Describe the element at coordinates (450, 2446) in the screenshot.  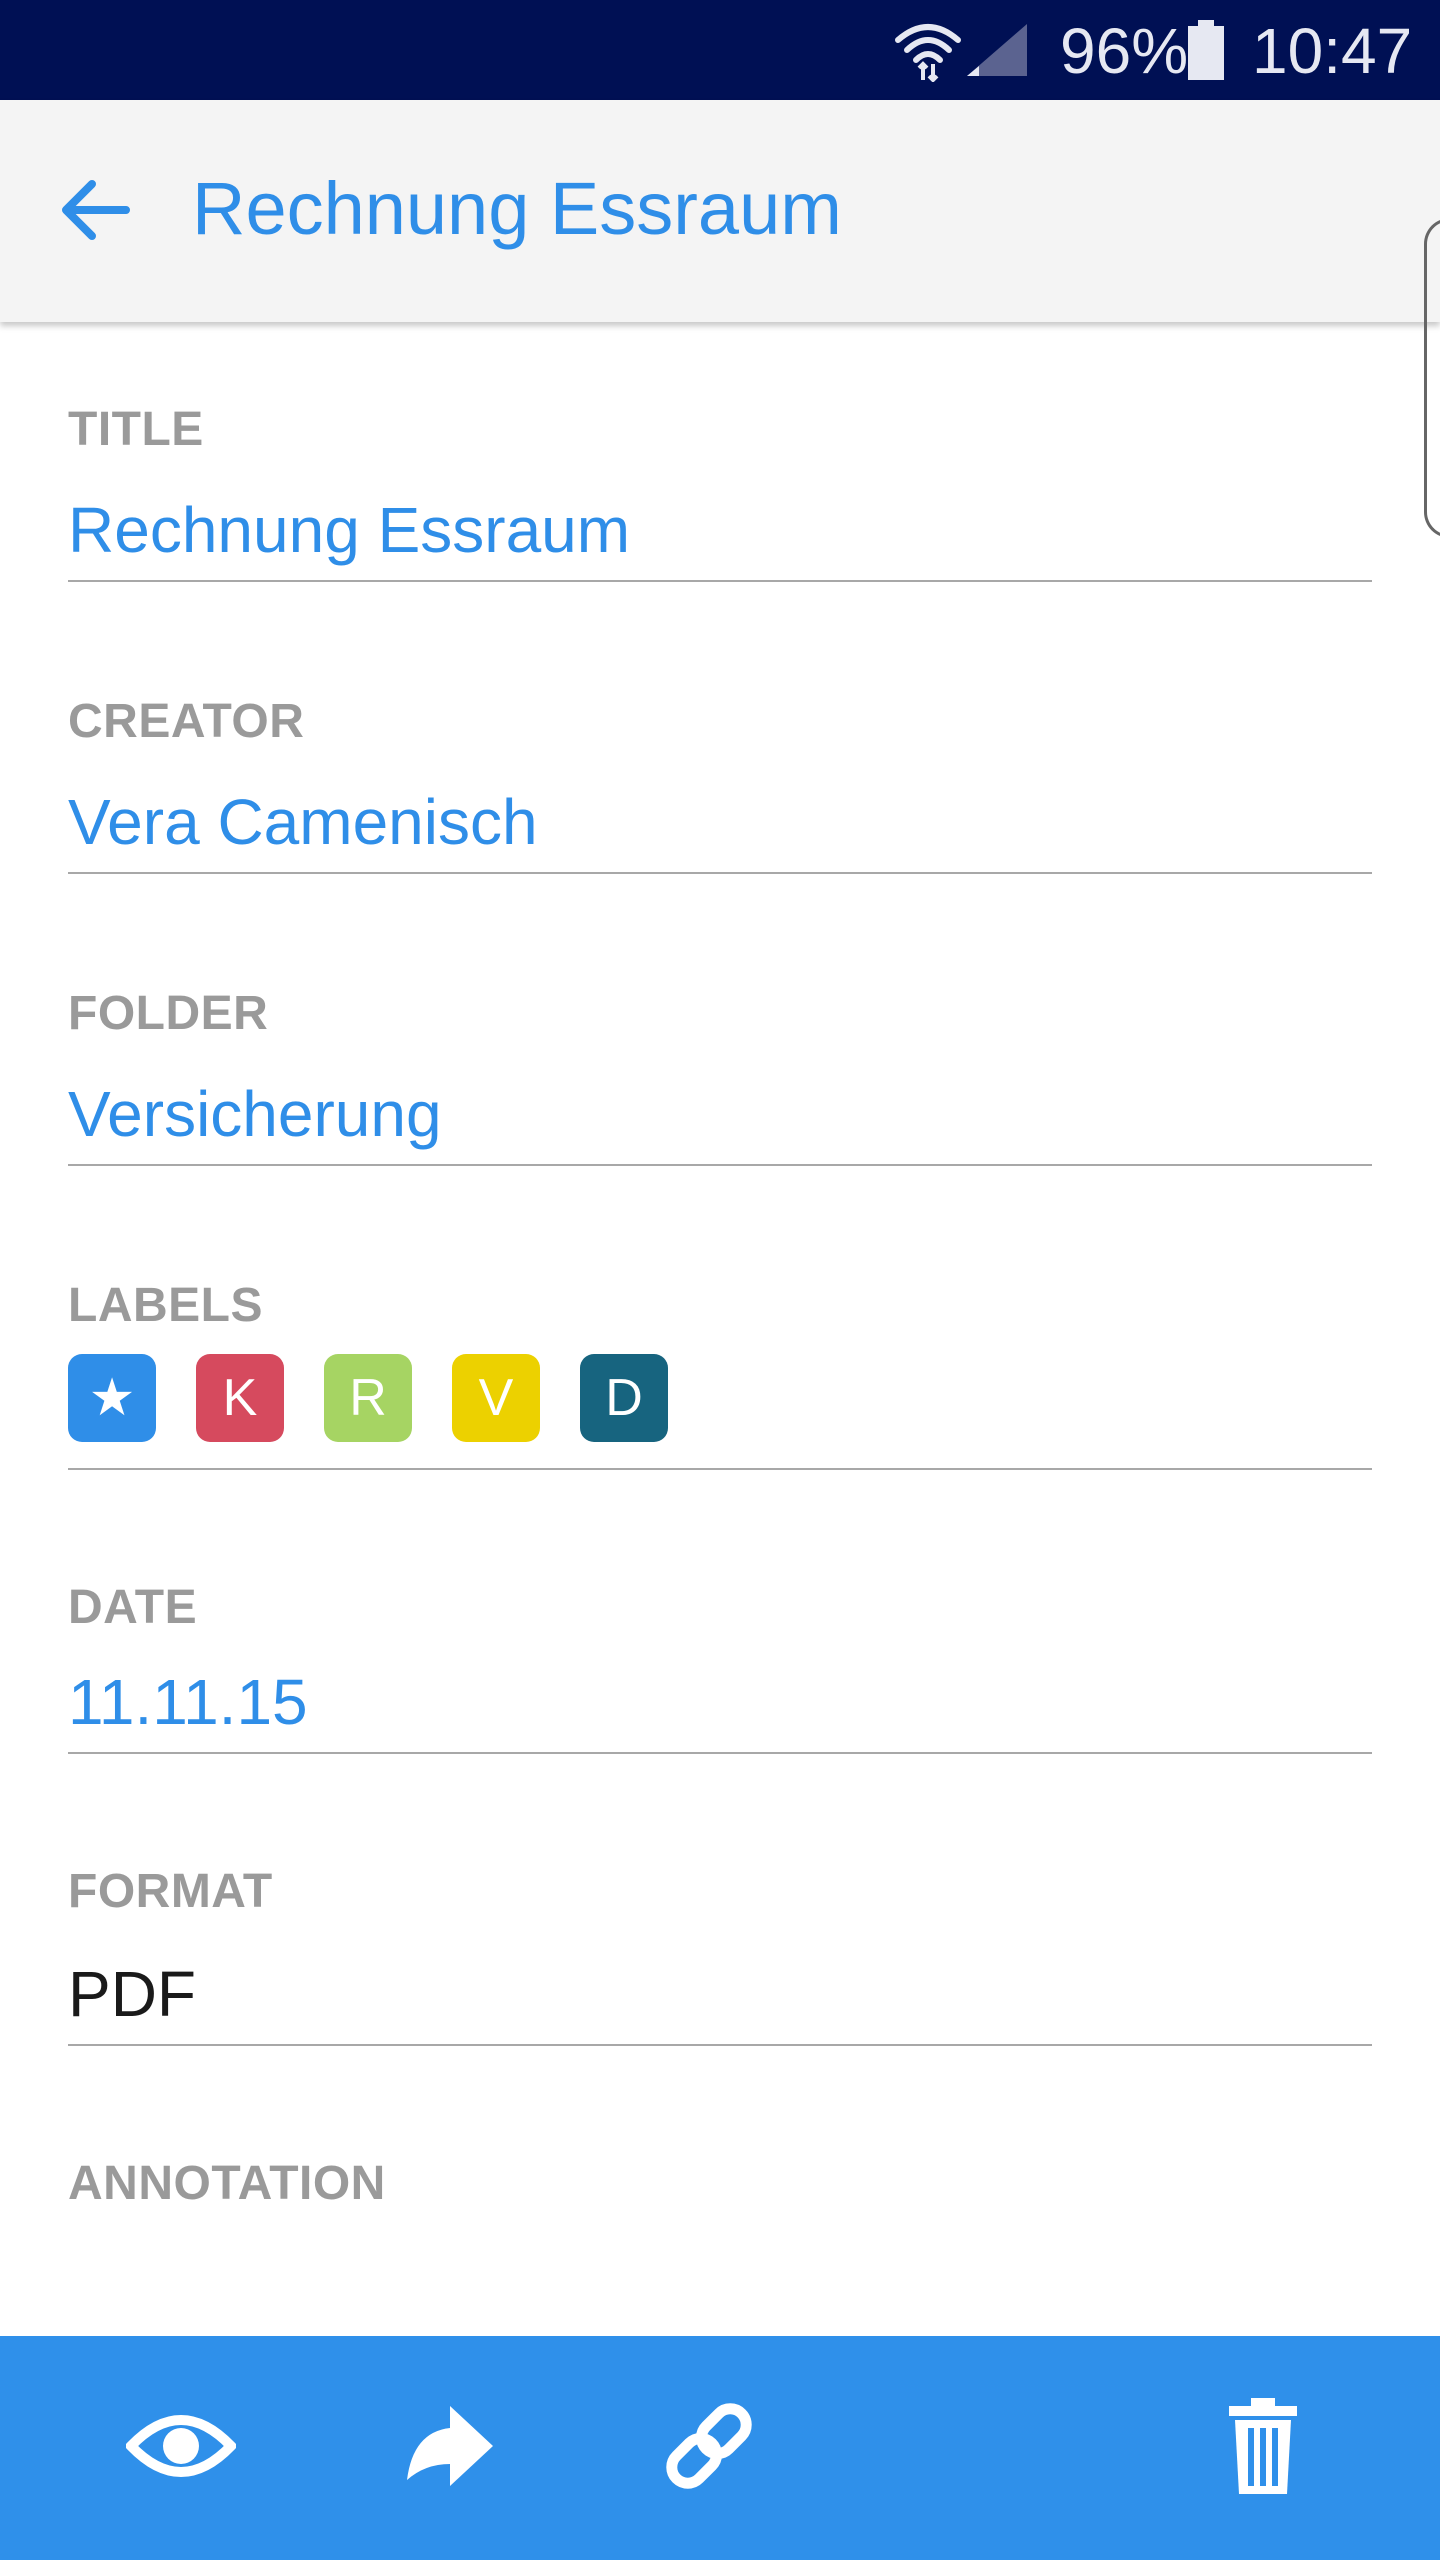
I see `forward-arrow-icon` at that location.